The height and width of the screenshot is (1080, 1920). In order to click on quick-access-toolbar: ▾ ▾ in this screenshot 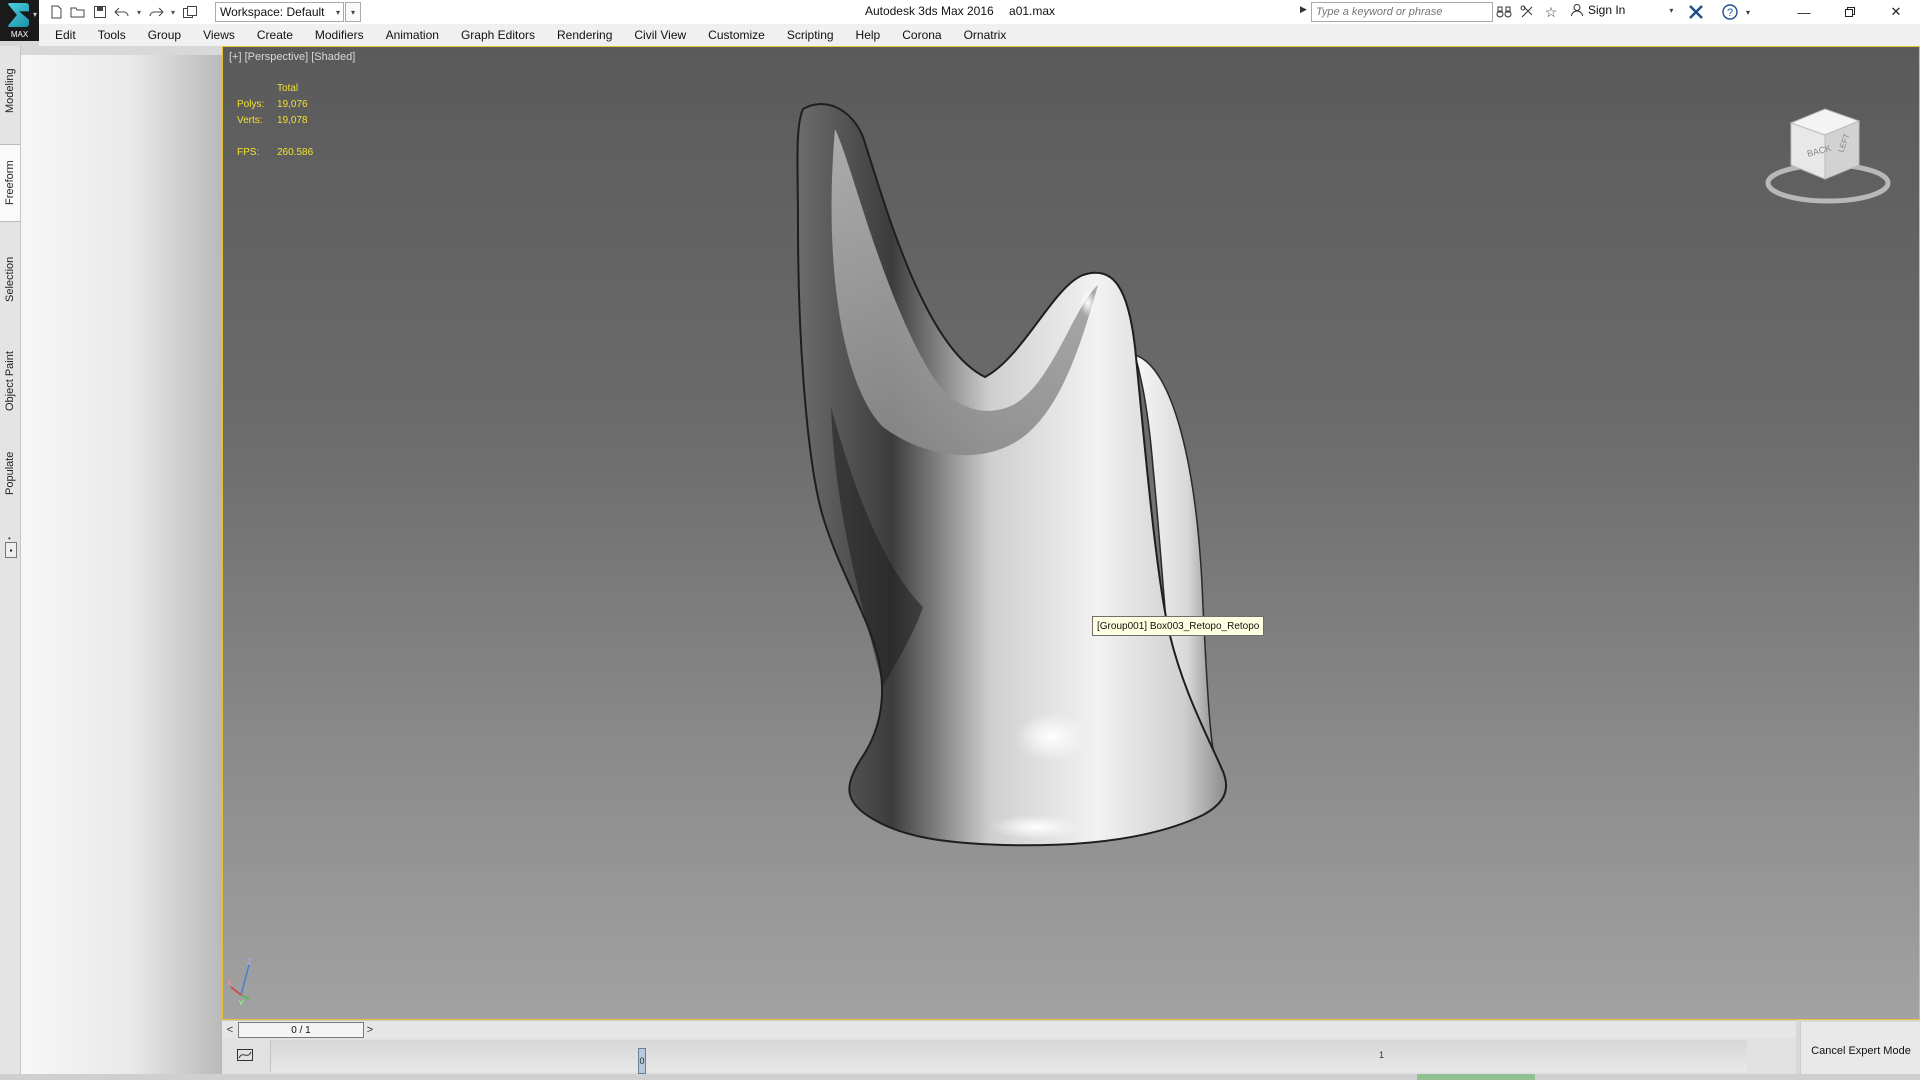, I will do `click(123, 12)`.